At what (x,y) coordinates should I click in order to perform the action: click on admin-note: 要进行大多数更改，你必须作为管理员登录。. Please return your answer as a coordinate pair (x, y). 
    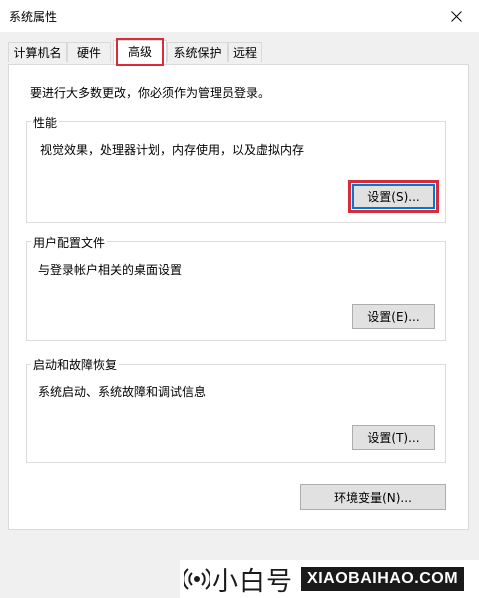
    Looking at the image, I should click on (150, 93).